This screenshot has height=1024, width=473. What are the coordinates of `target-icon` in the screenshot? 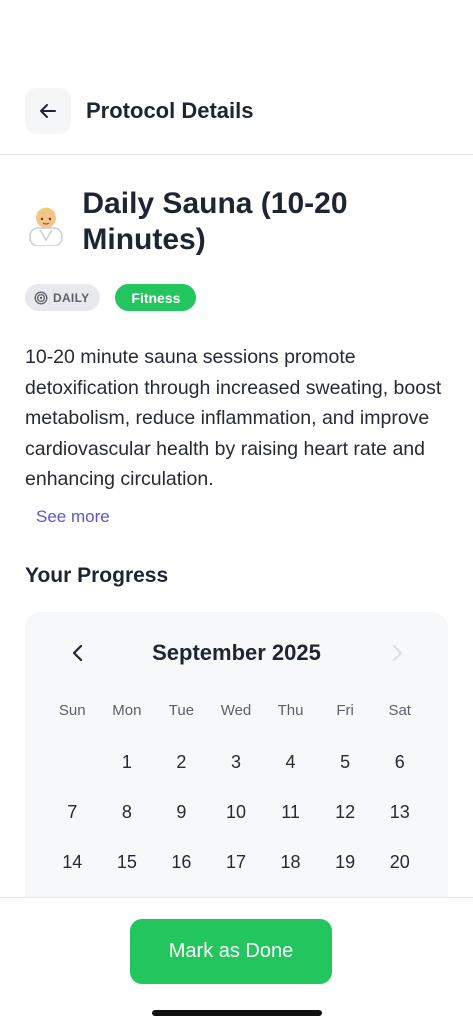 It's located at (41, 297).